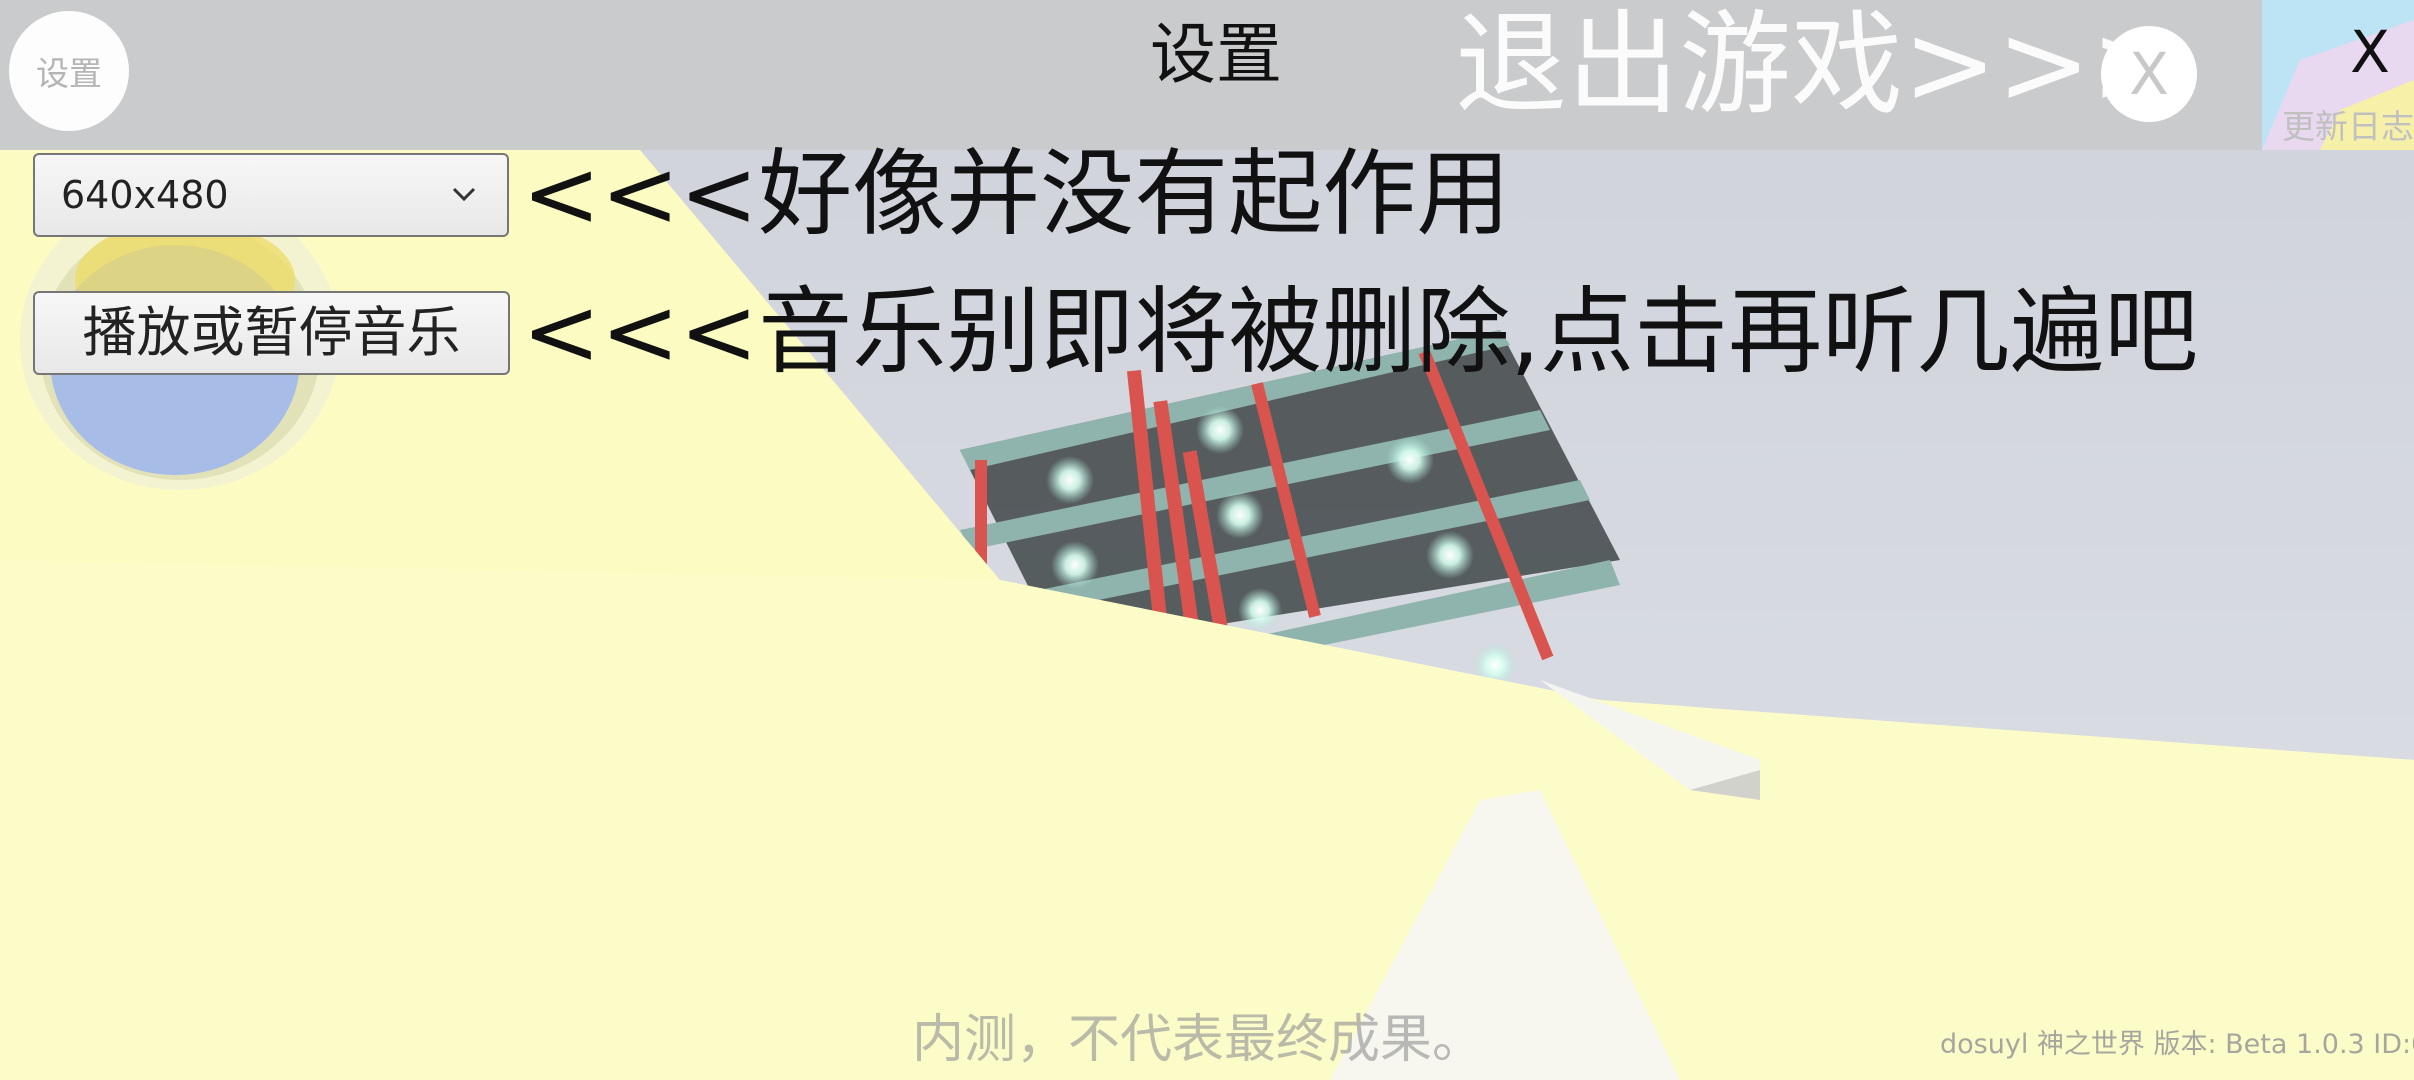  Describe the element at coordinates (1198, 1040) in the screenshot. I see `beta-notice: 内测，不代表最终成果。` at that location.